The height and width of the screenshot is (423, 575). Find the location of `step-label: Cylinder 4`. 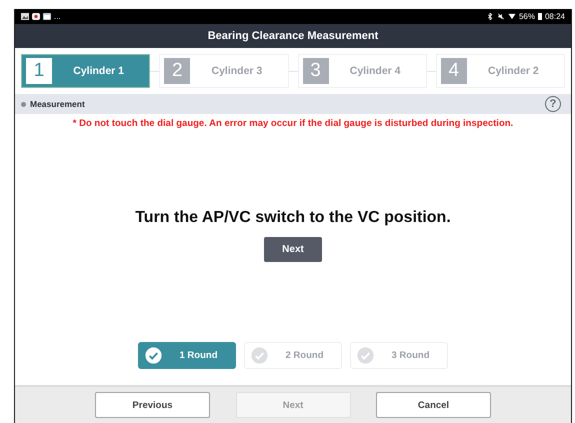

step-label: Cylinder 4 is located at coordinates (375, 71).